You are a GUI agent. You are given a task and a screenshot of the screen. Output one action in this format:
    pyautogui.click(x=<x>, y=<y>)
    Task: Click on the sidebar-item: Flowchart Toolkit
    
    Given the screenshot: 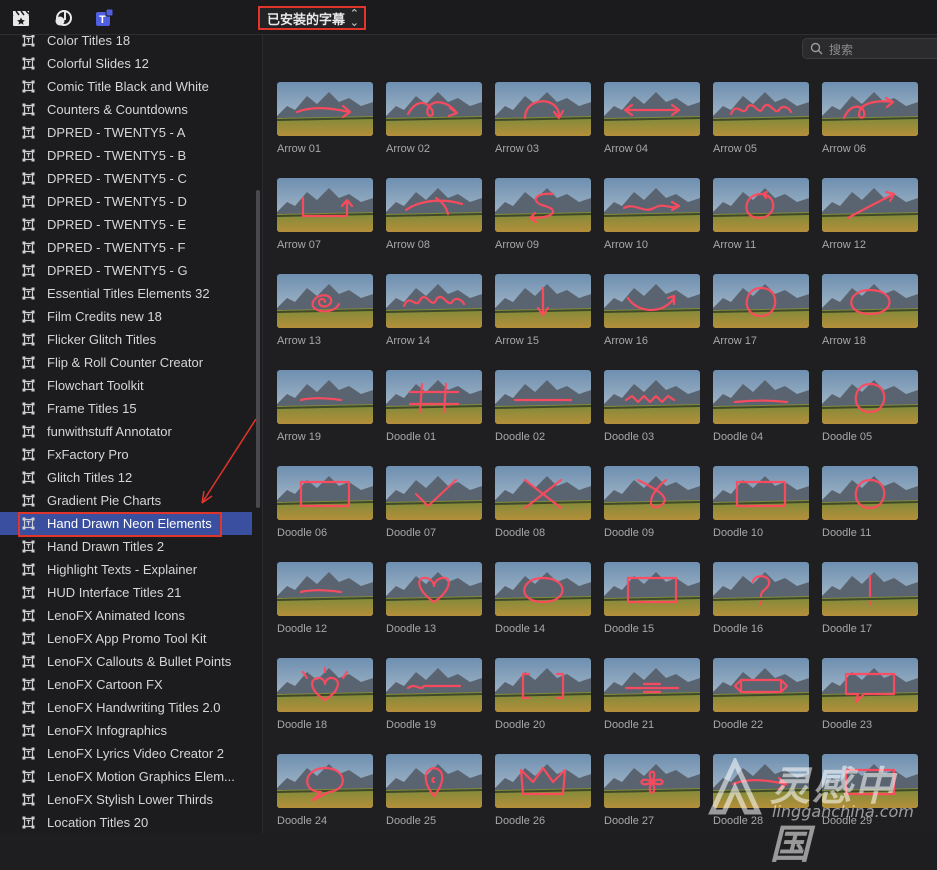 What is the action you would take?
    pyautogui.click(x=126, y=385)
    